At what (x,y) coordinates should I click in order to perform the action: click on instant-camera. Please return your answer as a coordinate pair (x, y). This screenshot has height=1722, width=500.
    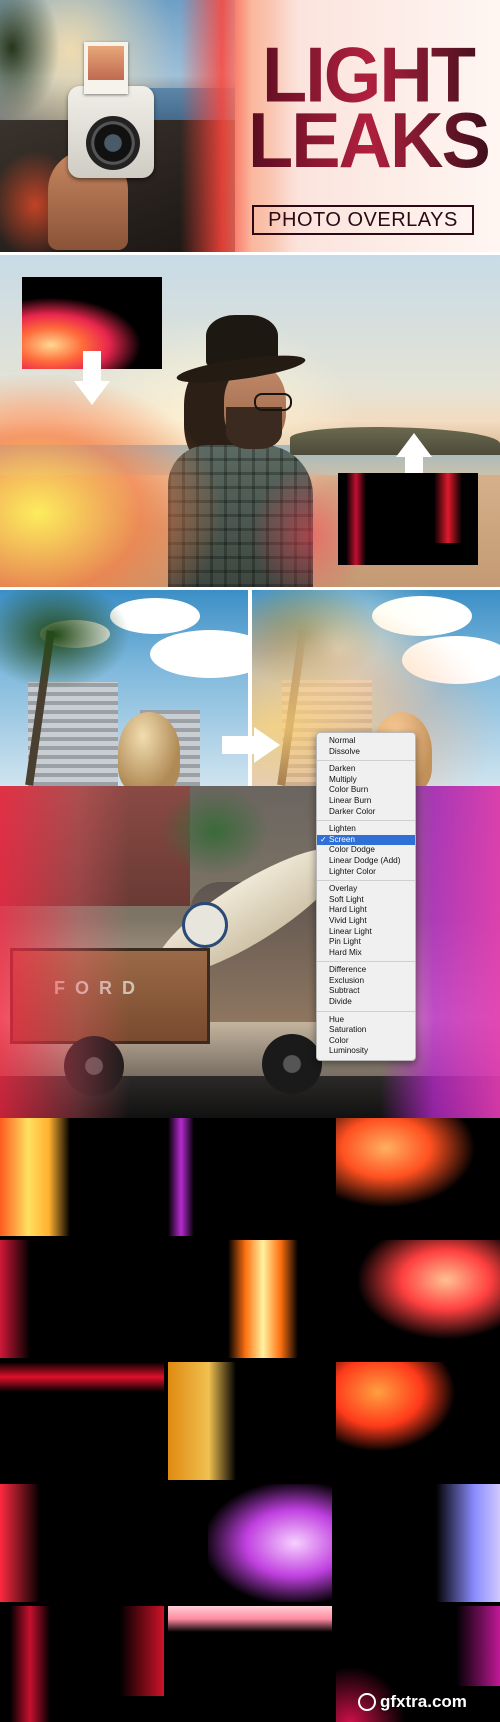
    Looking at the image, I should click on (111, 132).